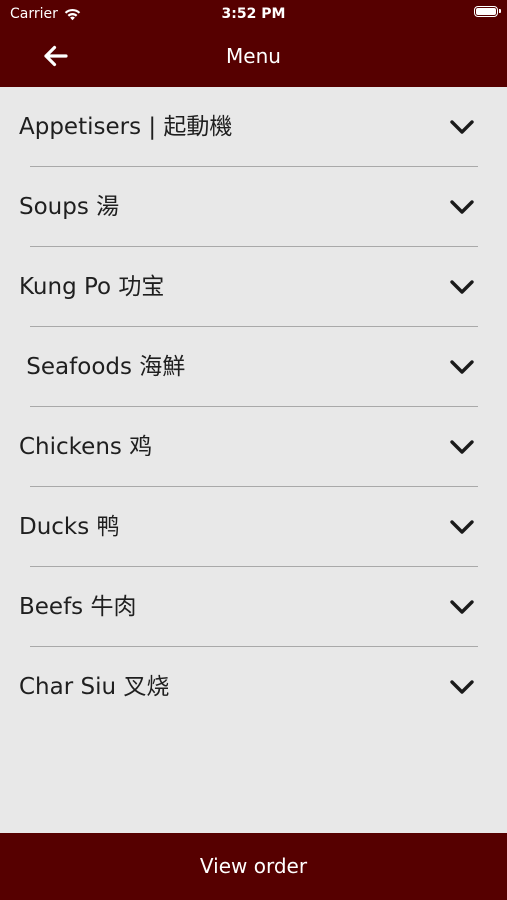 The height and width of the screenshot is (900, 507). I want to click on category-label: Seafoods 海鮮, so click(102, 367).